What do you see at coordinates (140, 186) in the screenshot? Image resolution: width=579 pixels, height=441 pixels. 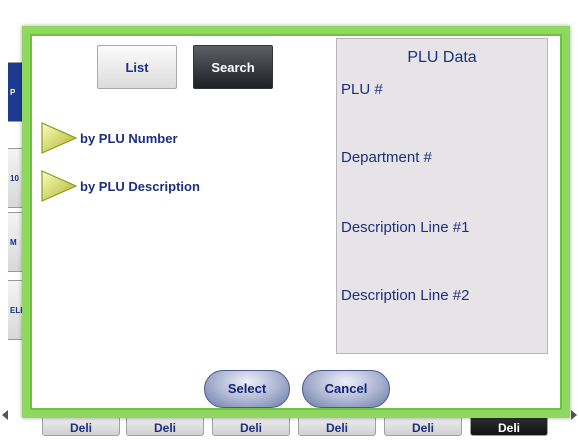 I see `option-label: by PLU Description` at bounding box center [140, 186].